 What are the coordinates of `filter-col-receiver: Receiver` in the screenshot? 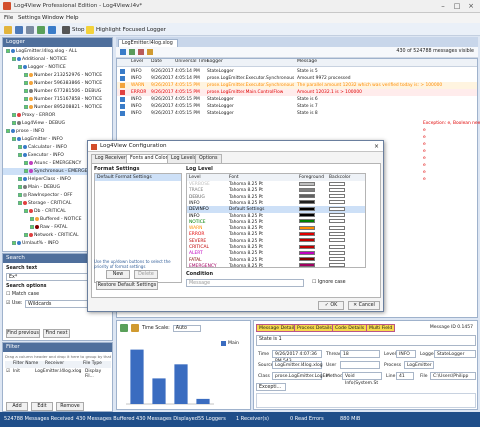 It's located at (54, 363).